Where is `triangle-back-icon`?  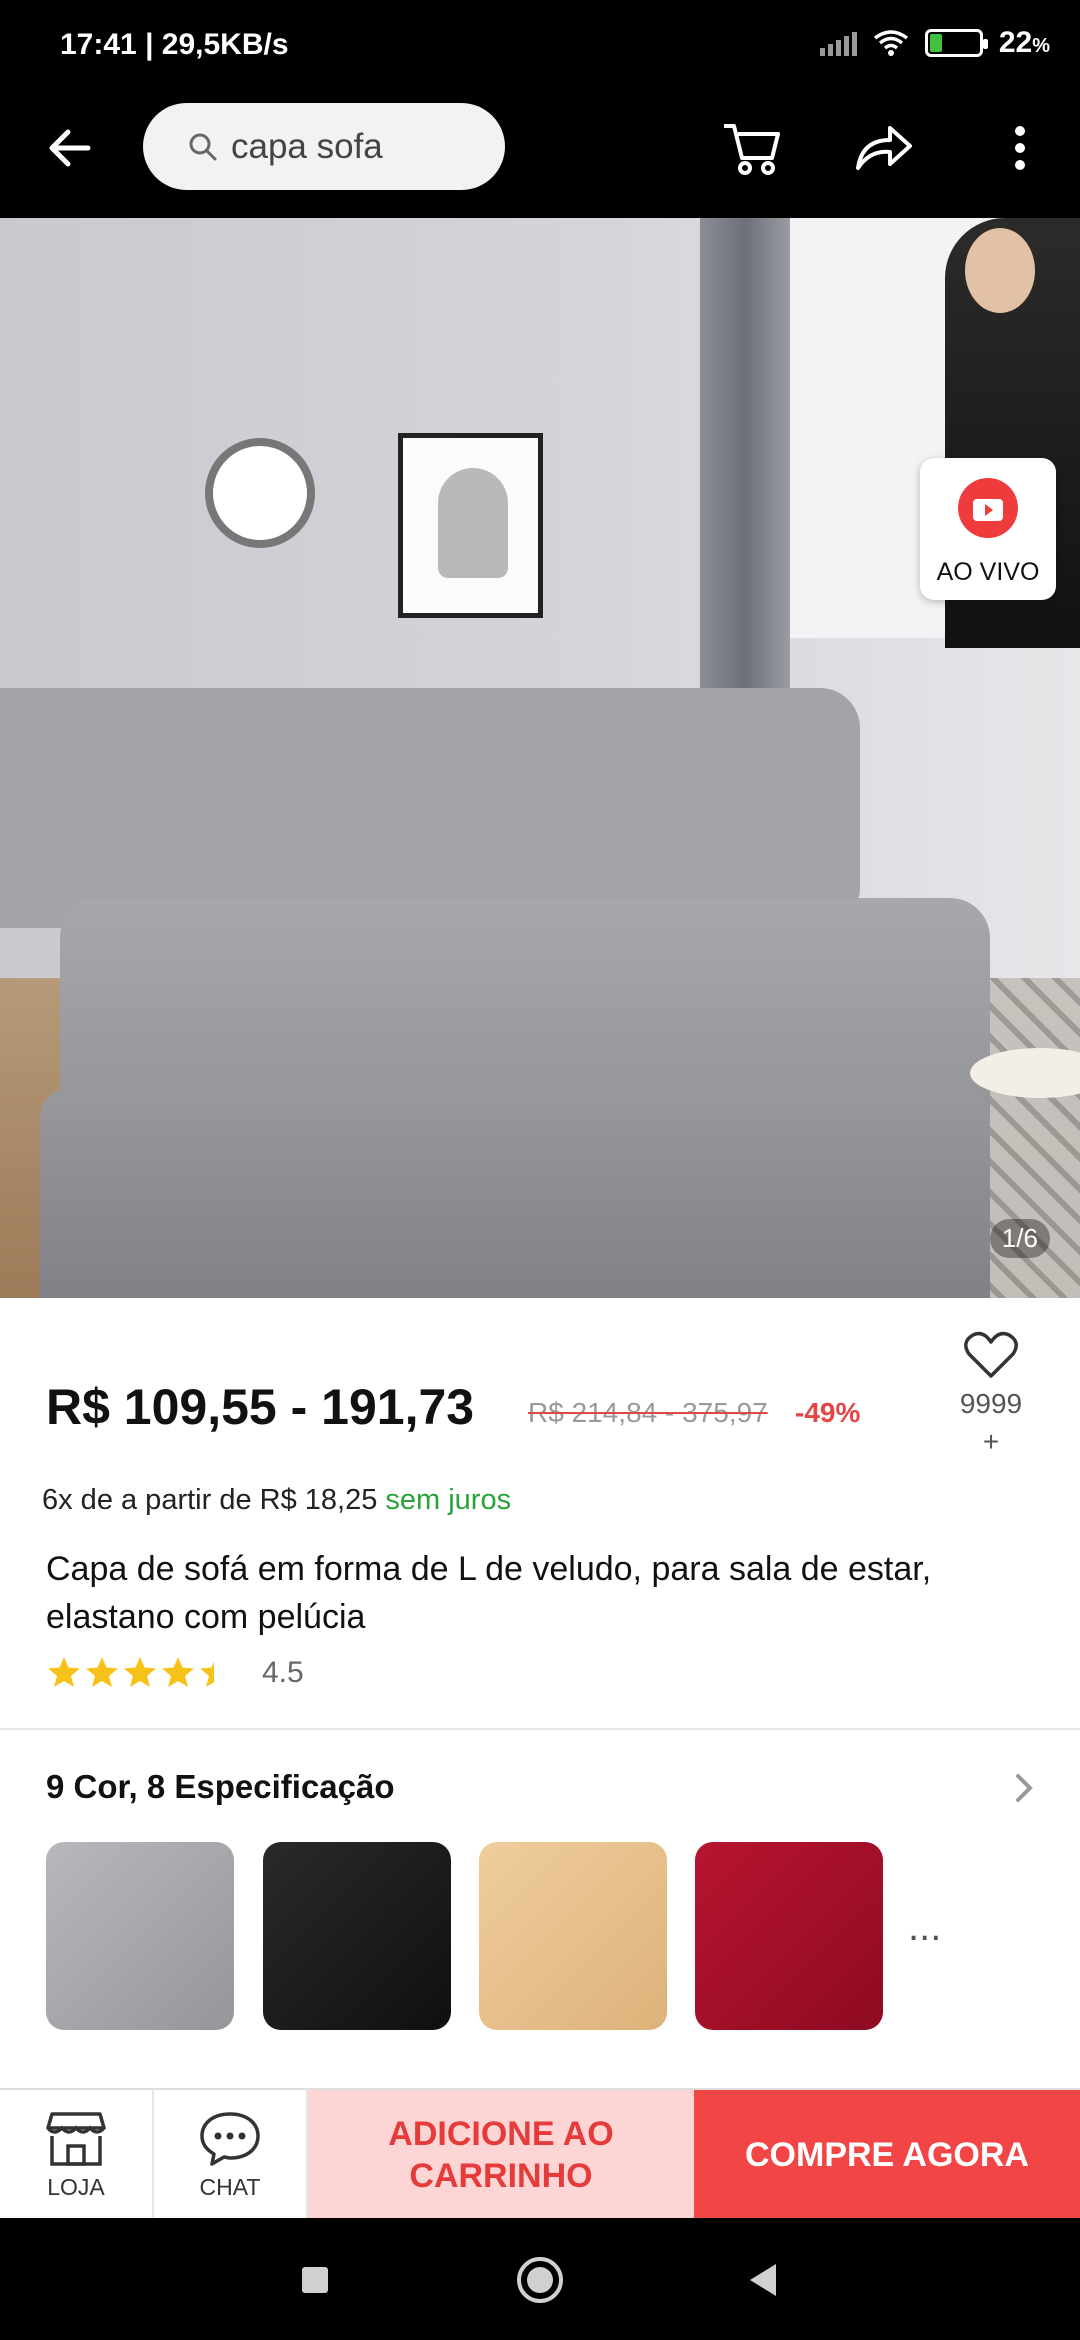
triangle-back-icon is located at coordinates (763, 2280).